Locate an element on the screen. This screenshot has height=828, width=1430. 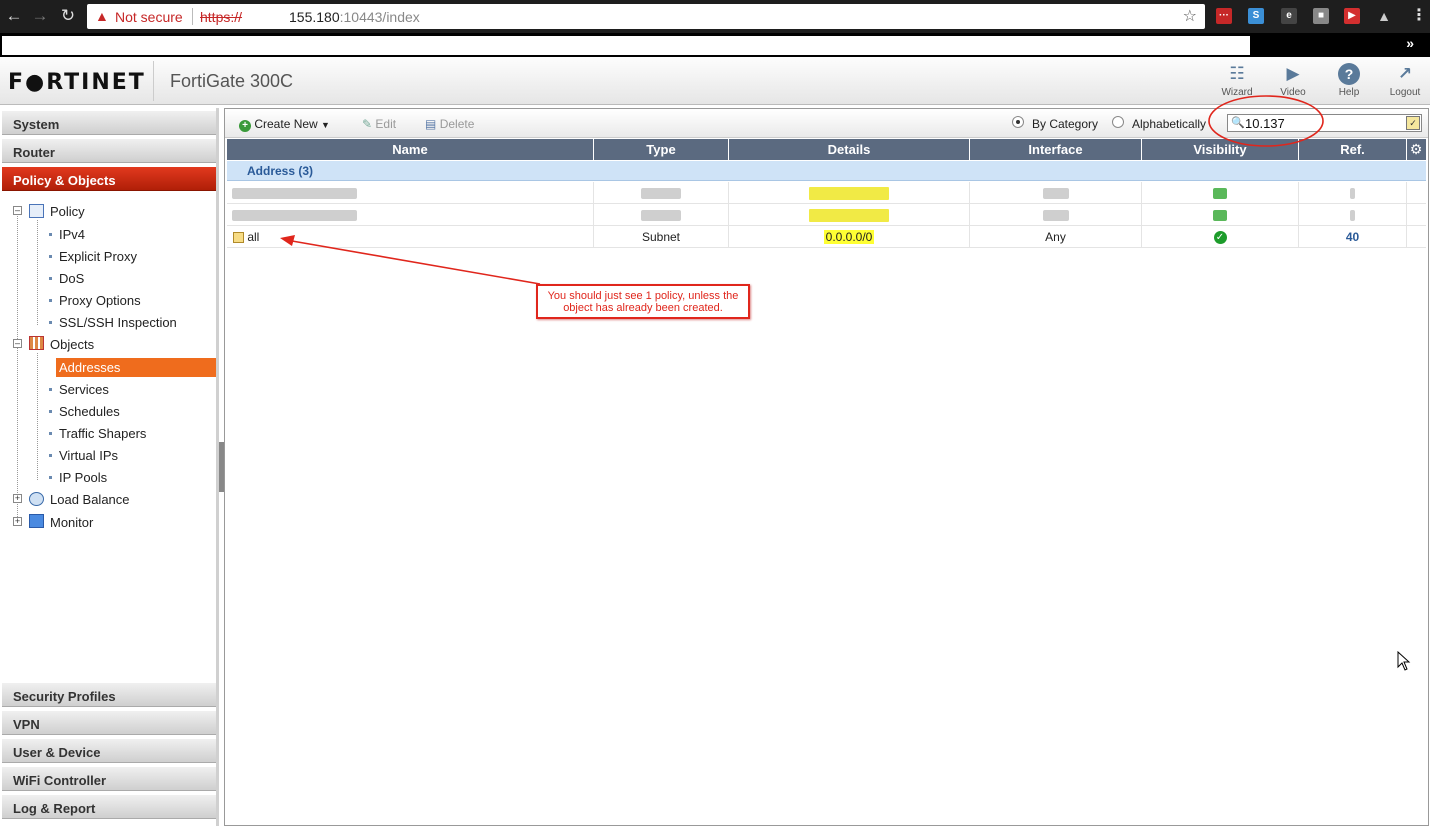
by-category-radio is located at coordinates (1018, 122).